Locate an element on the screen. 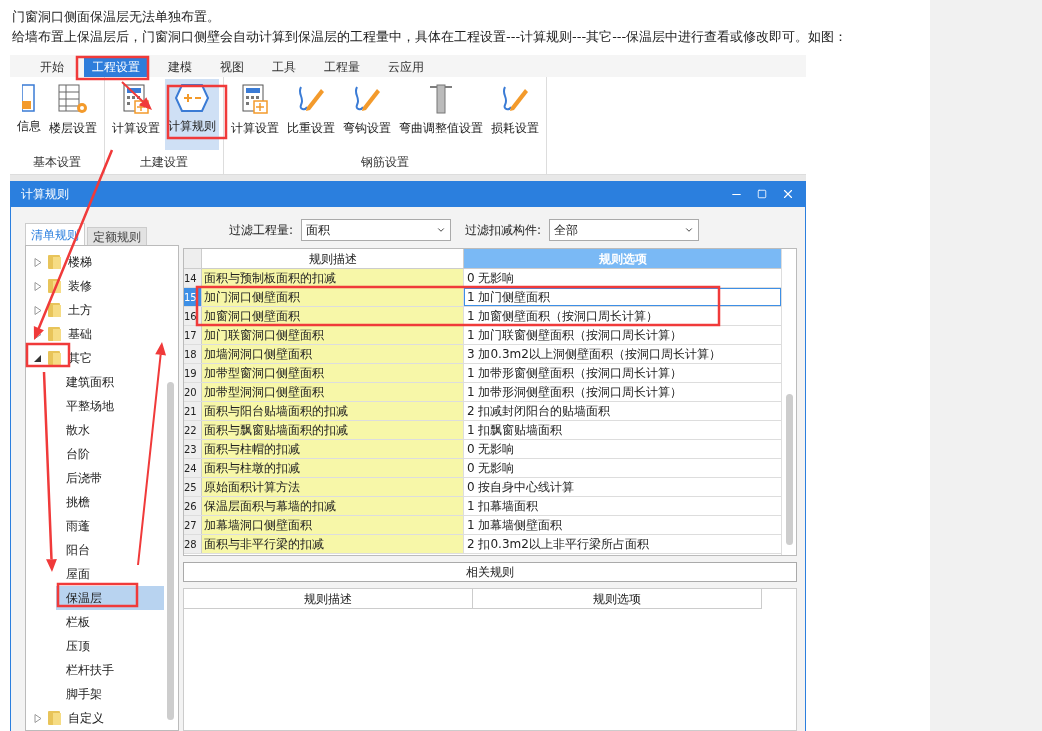 The image size is (1042, 731). ribbon-button: 楼层设置 is located at coordinates (73, 114).